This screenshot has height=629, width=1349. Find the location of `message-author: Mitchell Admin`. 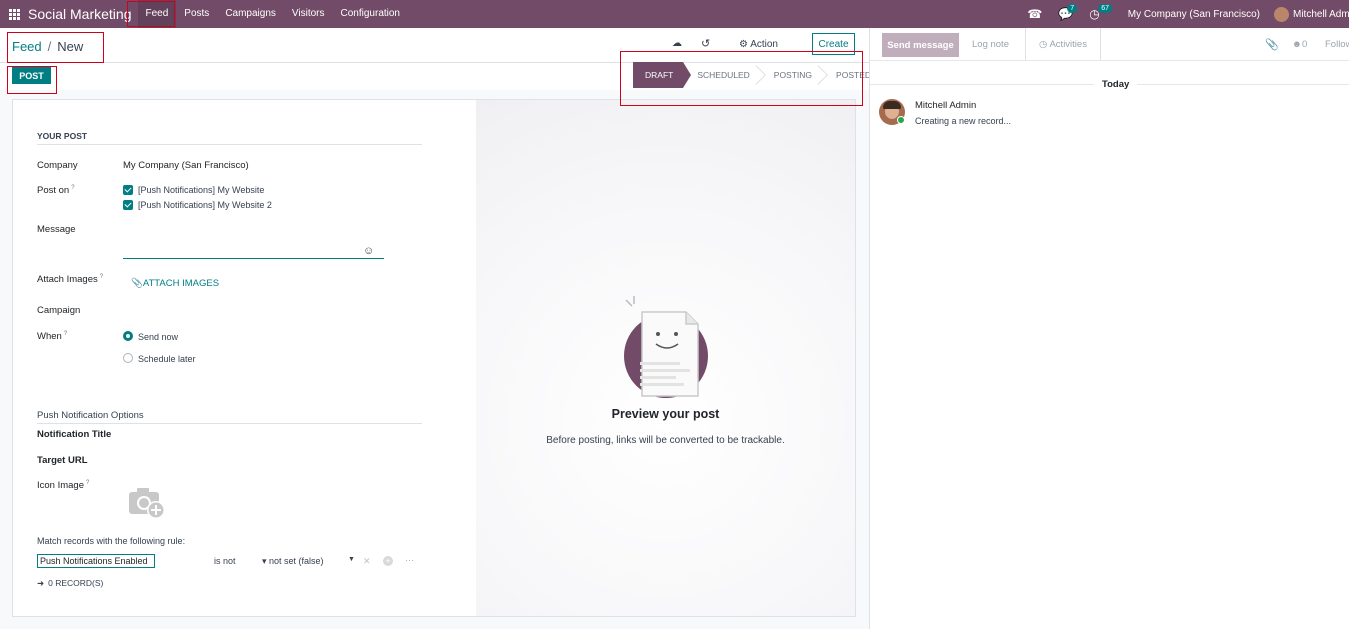

message-author: Mitchell Admin is located at coordinates (945, 105).